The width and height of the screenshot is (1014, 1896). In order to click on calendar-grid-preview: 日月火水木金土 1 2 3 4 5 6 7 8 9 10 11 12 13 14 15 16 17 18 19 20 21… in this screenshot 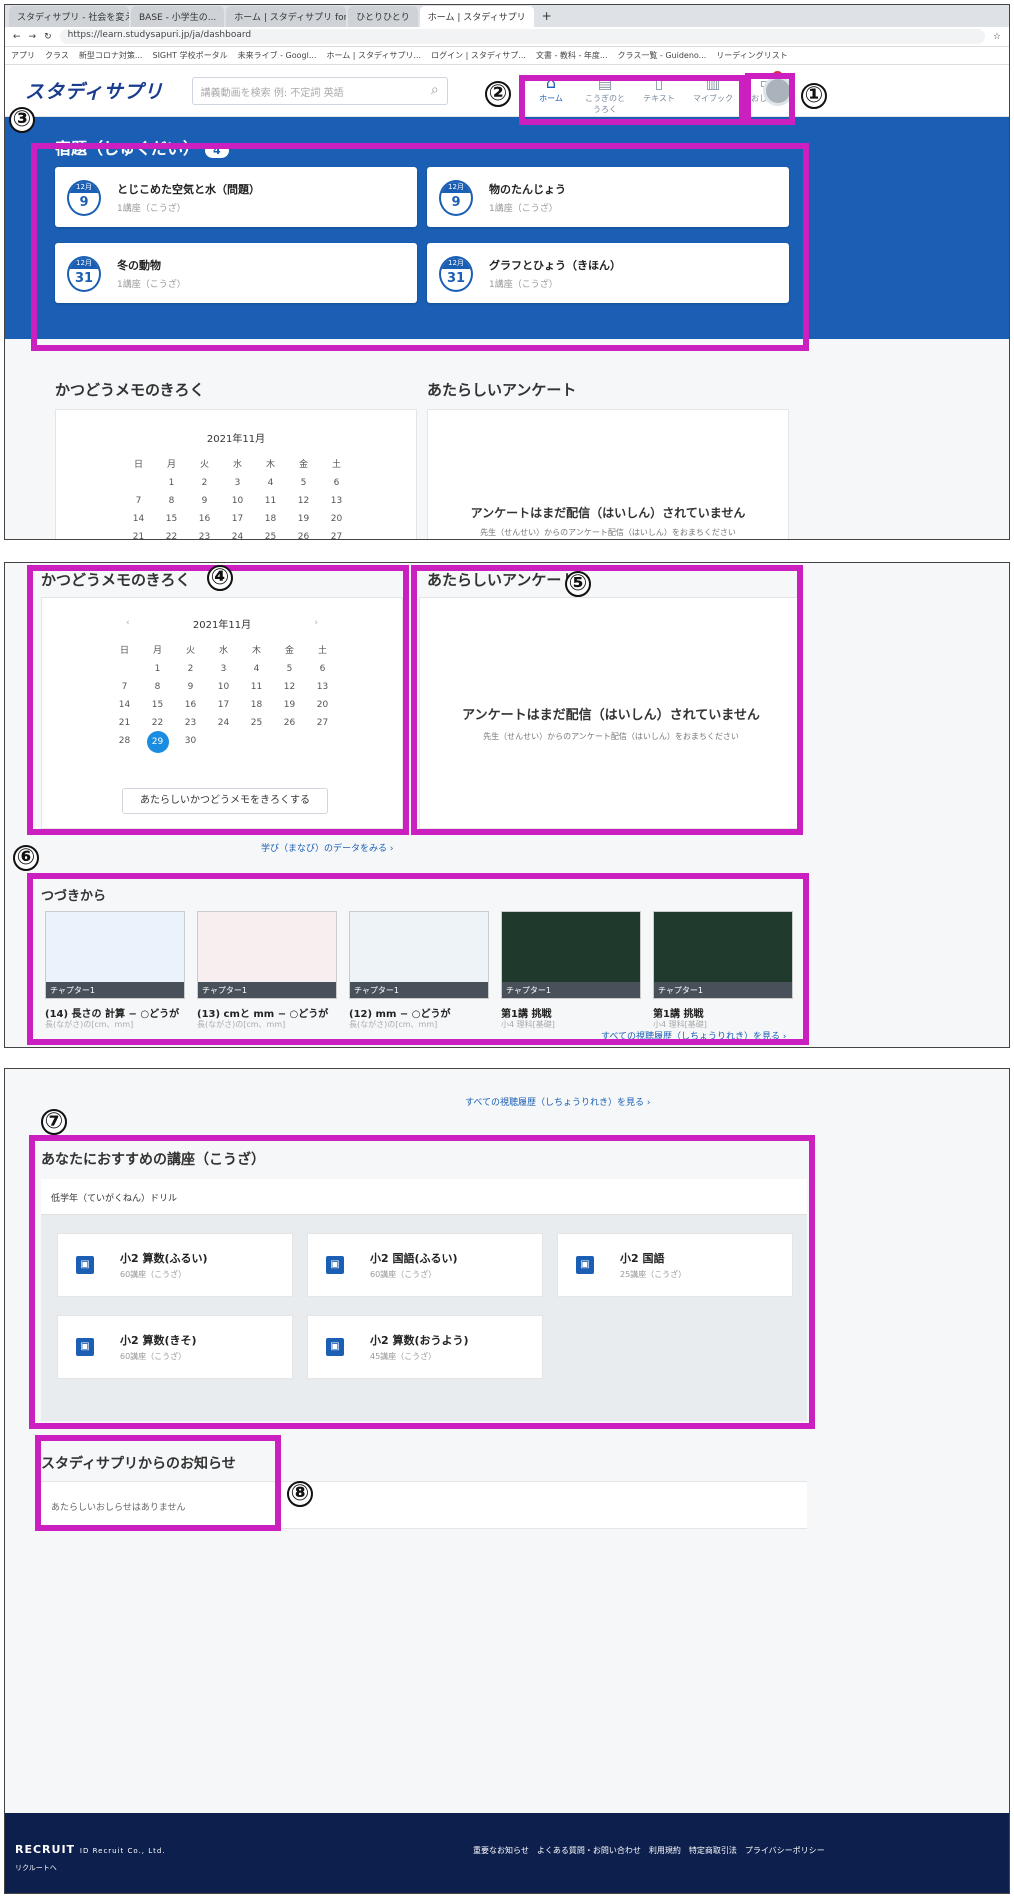, I will do `click(269, 498)`.